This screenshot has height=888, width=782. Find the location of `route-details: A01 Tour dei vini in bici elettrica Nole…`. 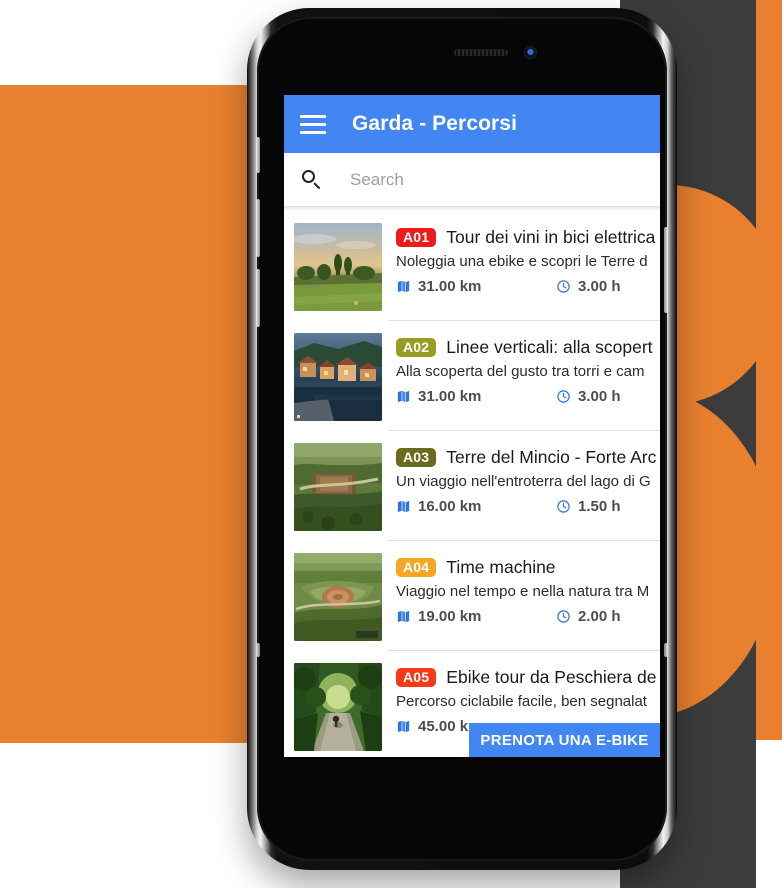

route-details: A01 Tour dei vini in bici elettrica Nole… is located at coordinates (521, 272).